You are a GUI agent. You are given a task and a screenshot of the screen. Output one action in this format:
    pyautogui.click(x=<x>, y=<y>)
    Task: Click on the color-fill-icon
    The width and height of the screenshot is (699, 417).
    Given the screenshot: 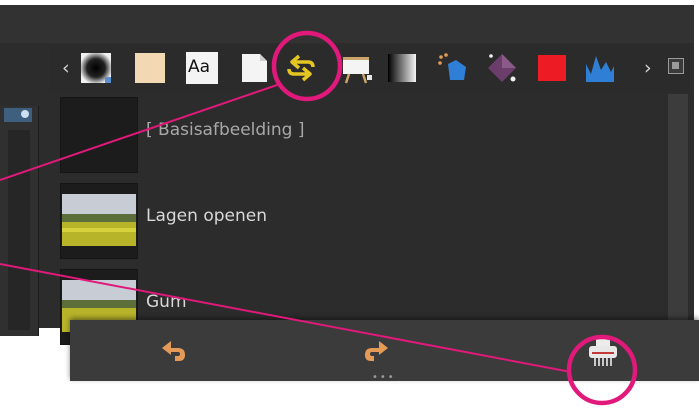 What is the action you would take?
    pyautogui.click(x=150, y=68)
    